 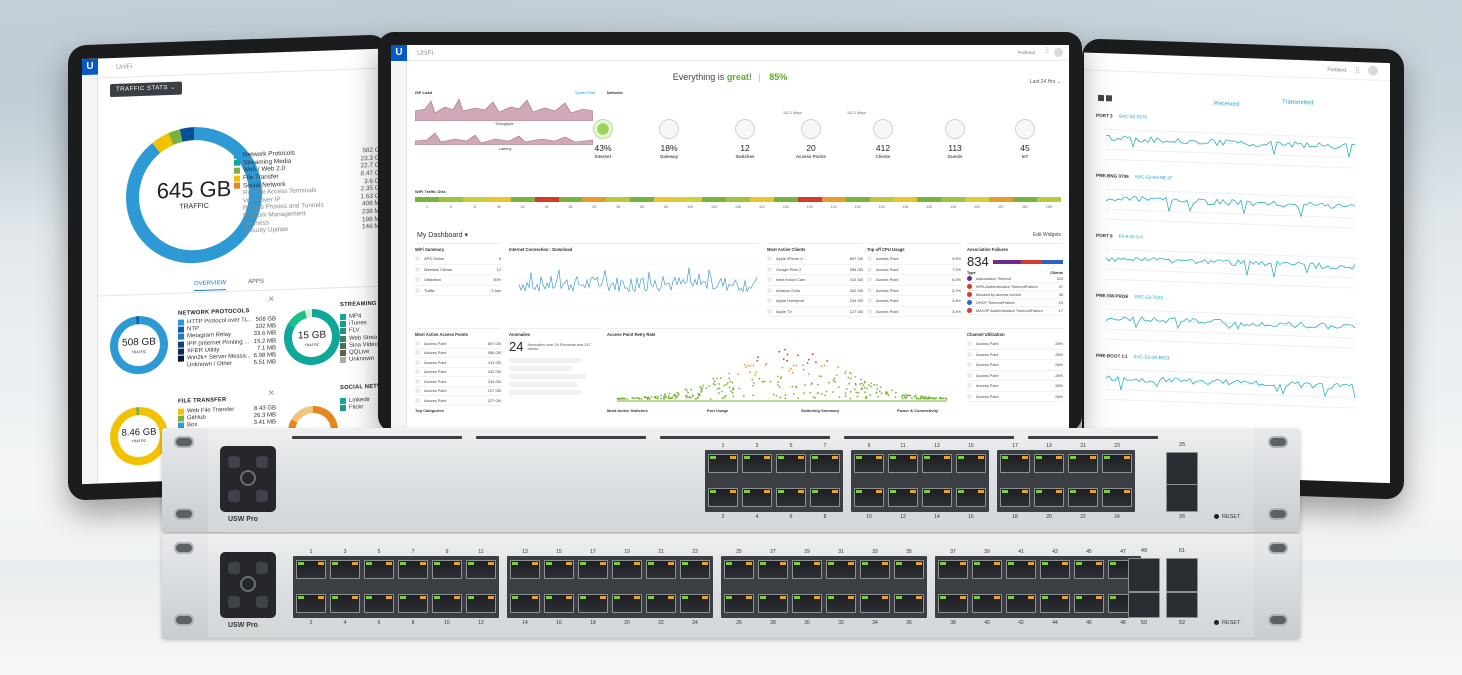 I want to click on close-icon: ✕, so click(x=271, y=298).